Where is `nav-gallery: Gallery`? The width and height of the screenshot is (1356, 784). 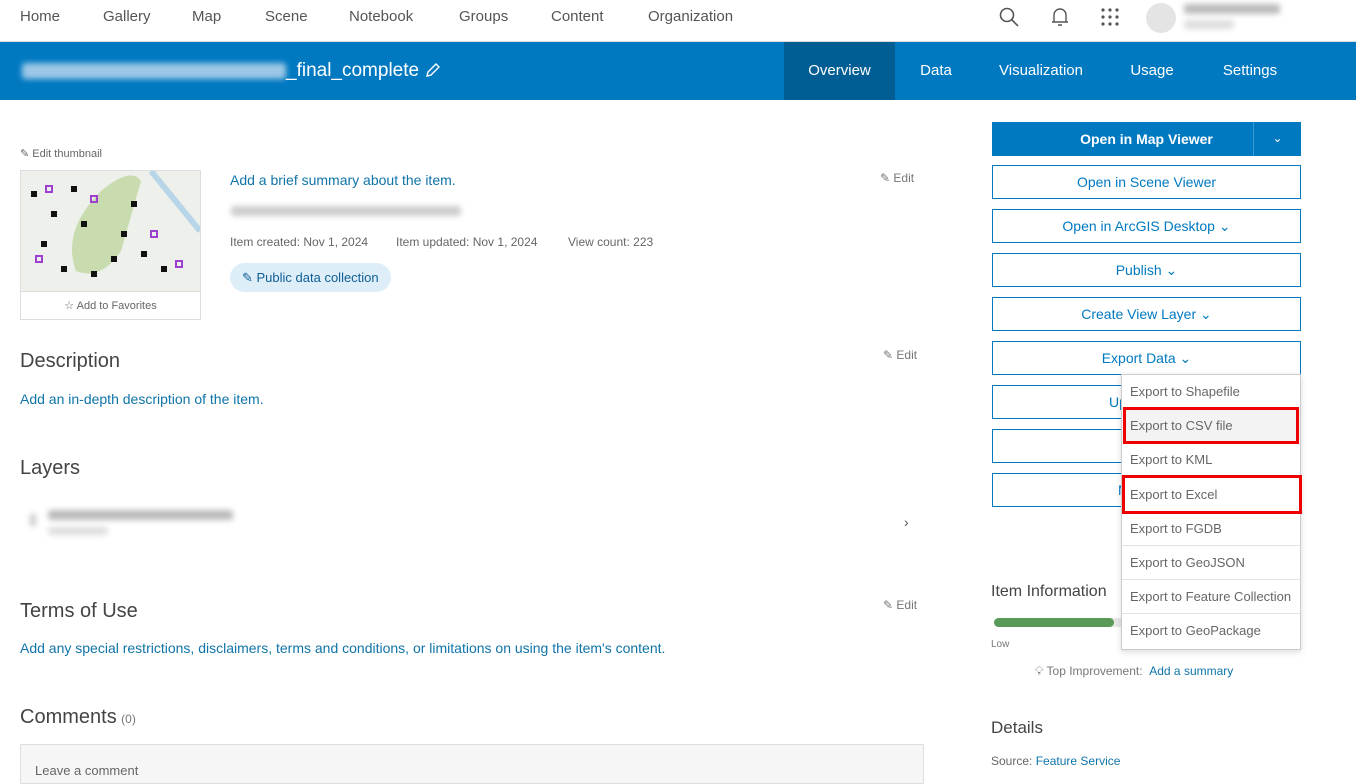 nav-gallery: Gallery is located at coordinates (127, 16).